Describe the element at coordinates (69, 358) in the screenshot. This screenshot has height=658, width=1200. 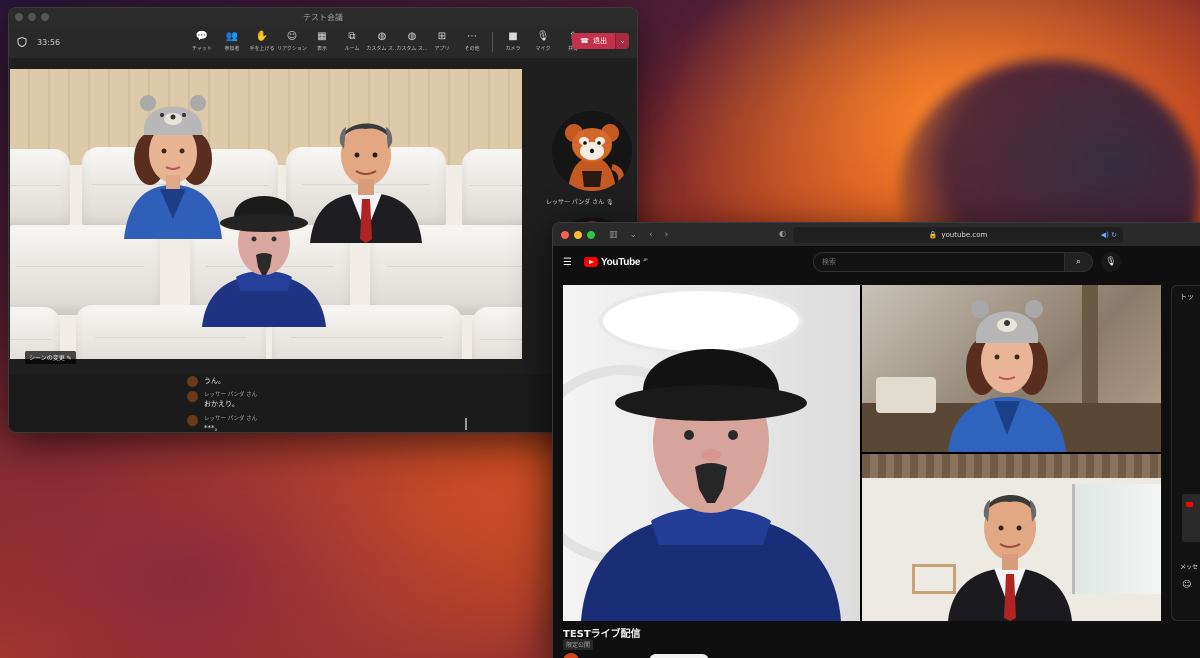
I see `pencil-icon: ✎` at that location.